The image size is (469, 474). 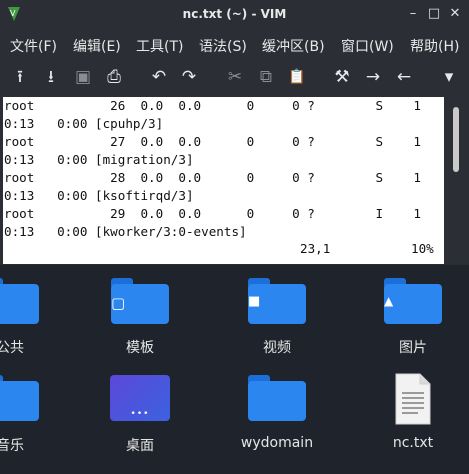 I want to click on desktop-item-nc-txt: nc.txt, so click(x=413, y=421).